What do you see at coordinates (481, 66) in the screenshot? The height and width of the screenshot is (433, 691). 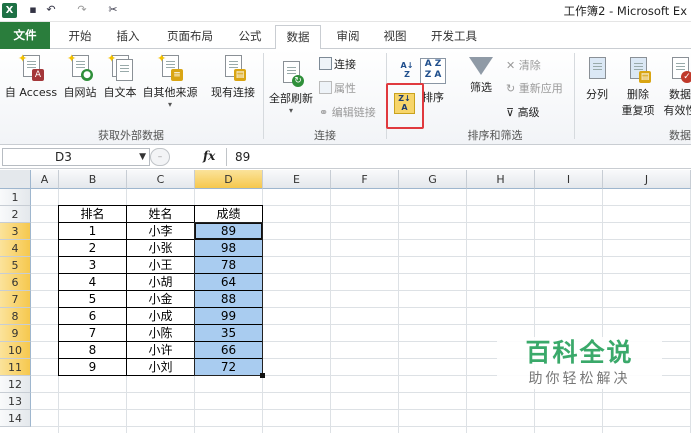 I see `filter-funnel-icon` at bounding box center [481, 66].